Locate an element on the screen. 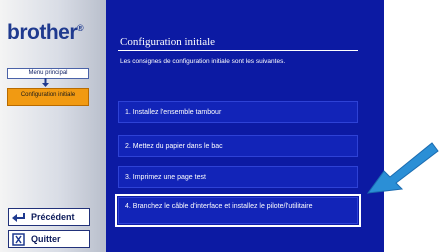  current-page-indicator: Configuration initiale is located at coordinates (48, 97).